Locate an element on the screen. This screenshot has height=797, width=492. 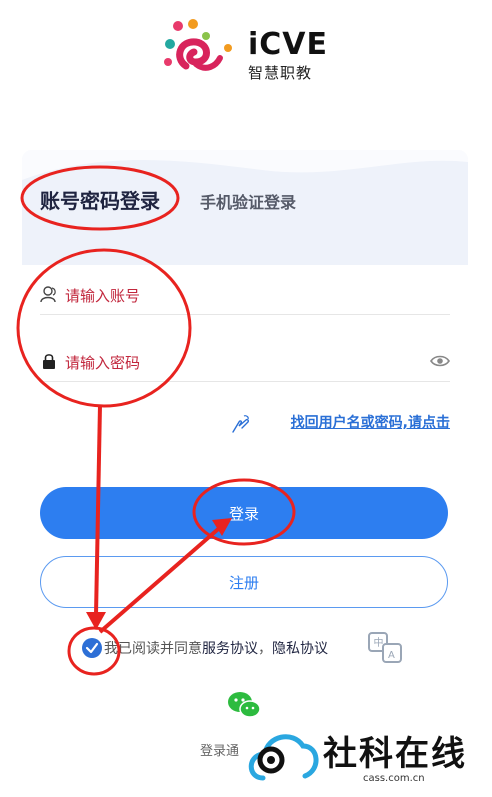
watermark: 社科在线 cass.com.cn is located at coordinates (368, 758).